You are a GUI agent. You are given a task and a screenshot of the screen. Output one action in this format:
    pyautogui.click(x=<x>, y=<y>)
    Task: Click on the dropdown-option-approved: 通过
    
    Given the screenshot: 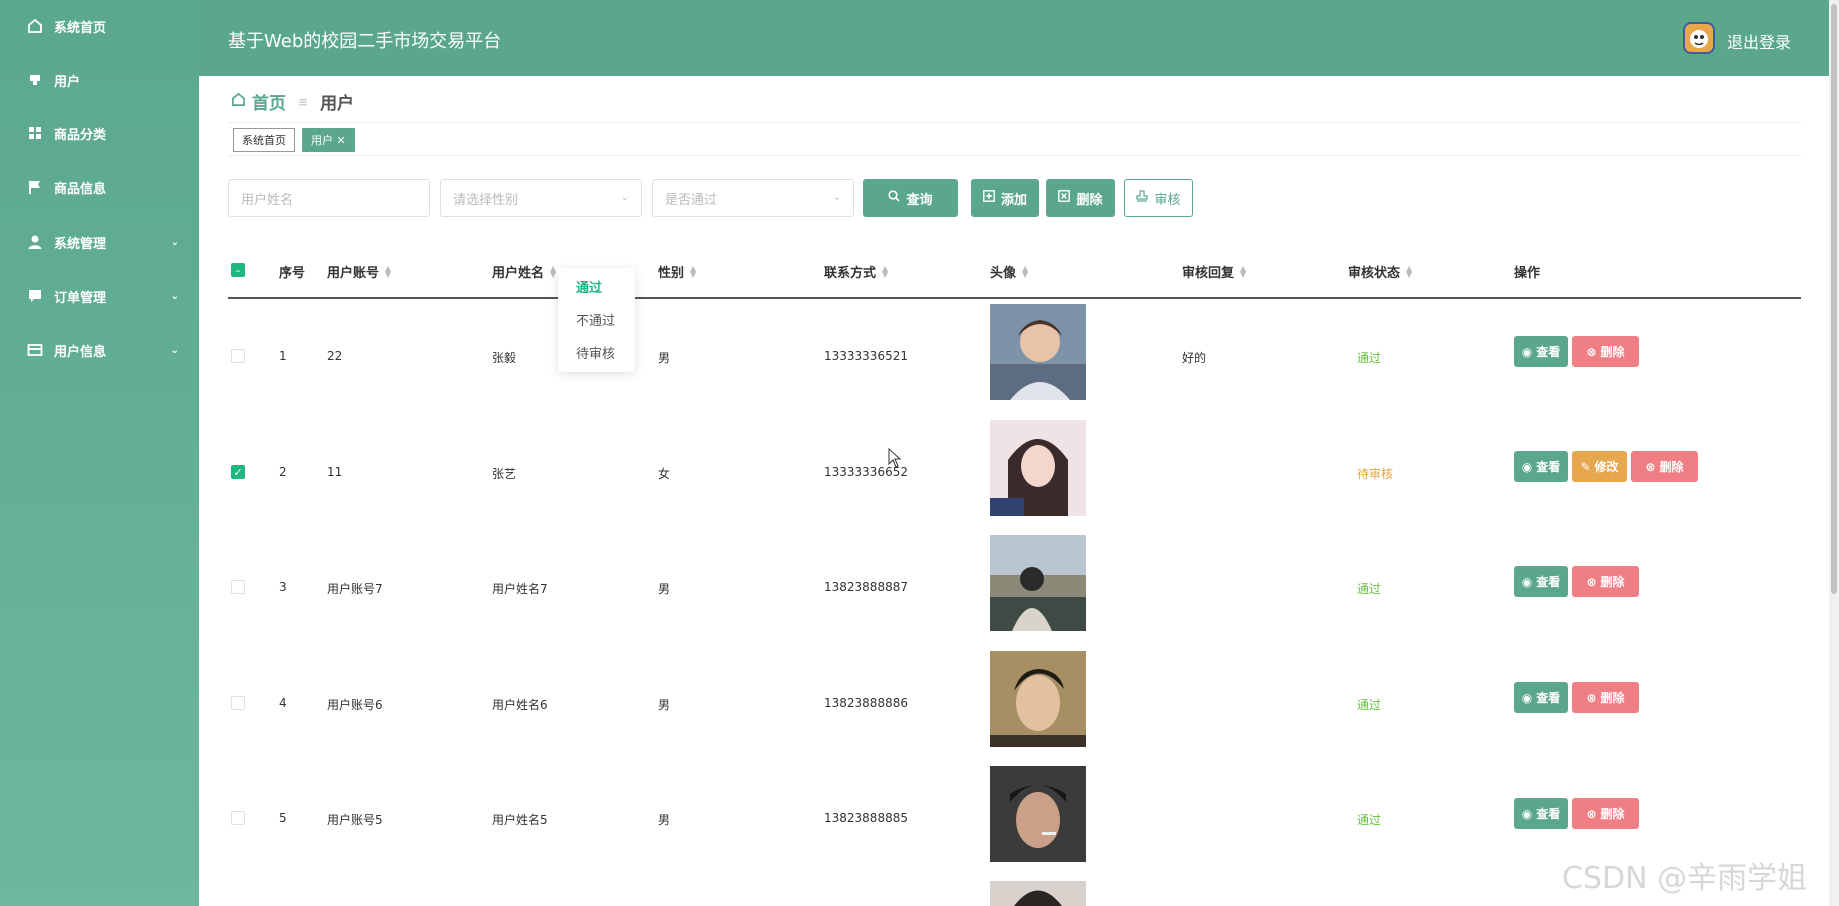 What is the action you would take?
    pyautogui.click(x=589, y=286)
    